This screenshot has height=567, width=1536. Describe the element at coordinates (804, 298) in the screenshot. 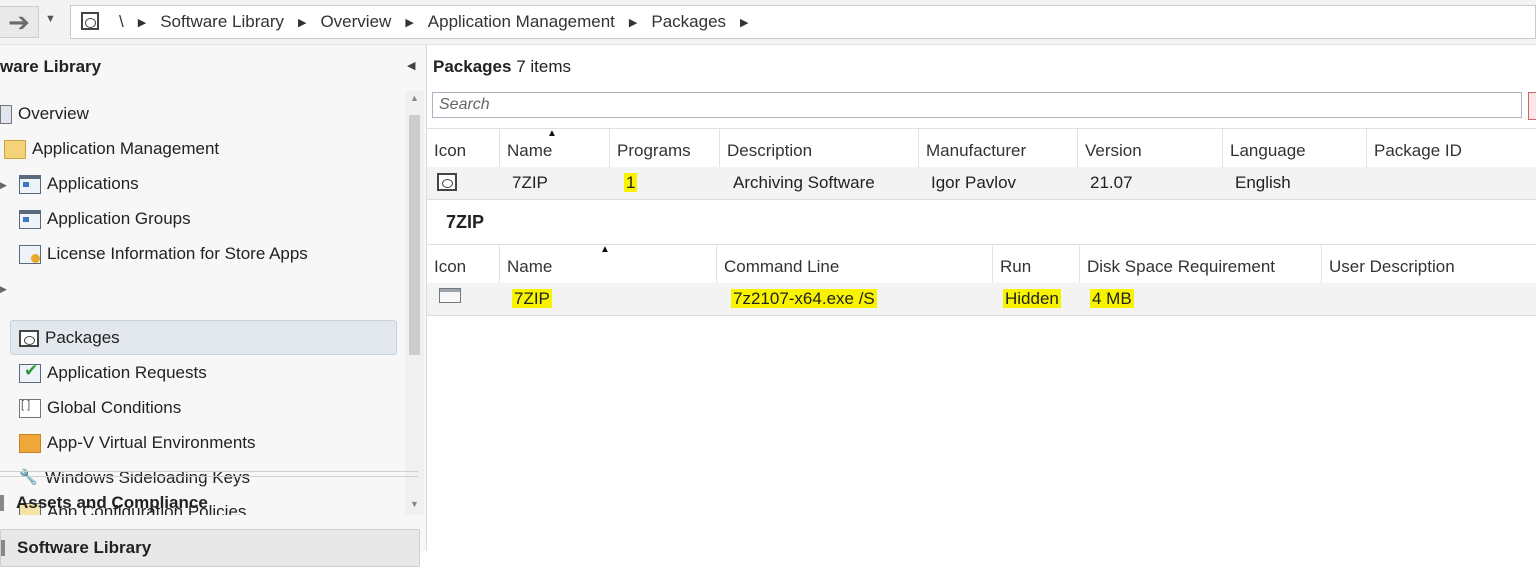

I see `highlighted-value: 7z2107-x64.exe /S` at that location.